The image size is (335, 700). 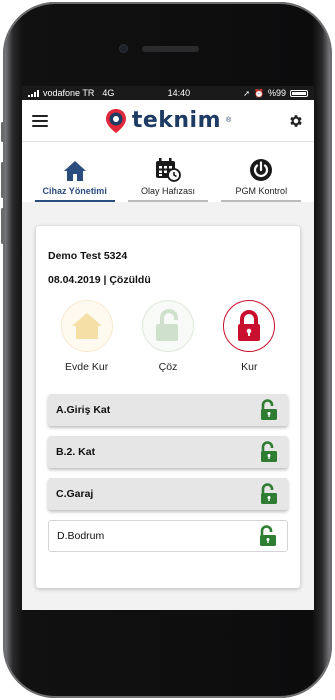 I want to click on network-label: 4G, so click(x=108, y=93).